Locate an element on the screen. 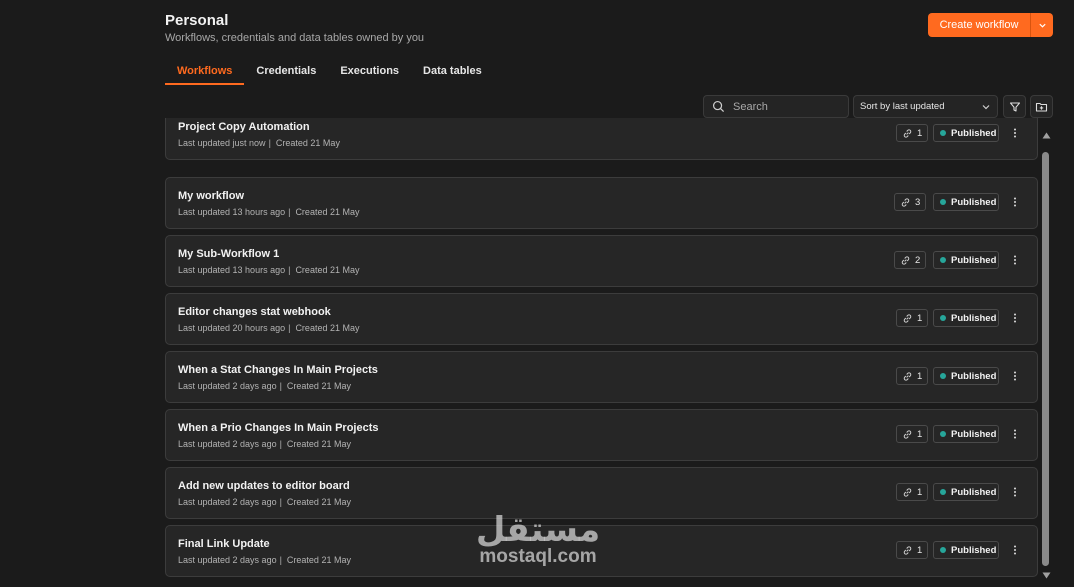  filter-icon is located at coordinates (1014, 106).